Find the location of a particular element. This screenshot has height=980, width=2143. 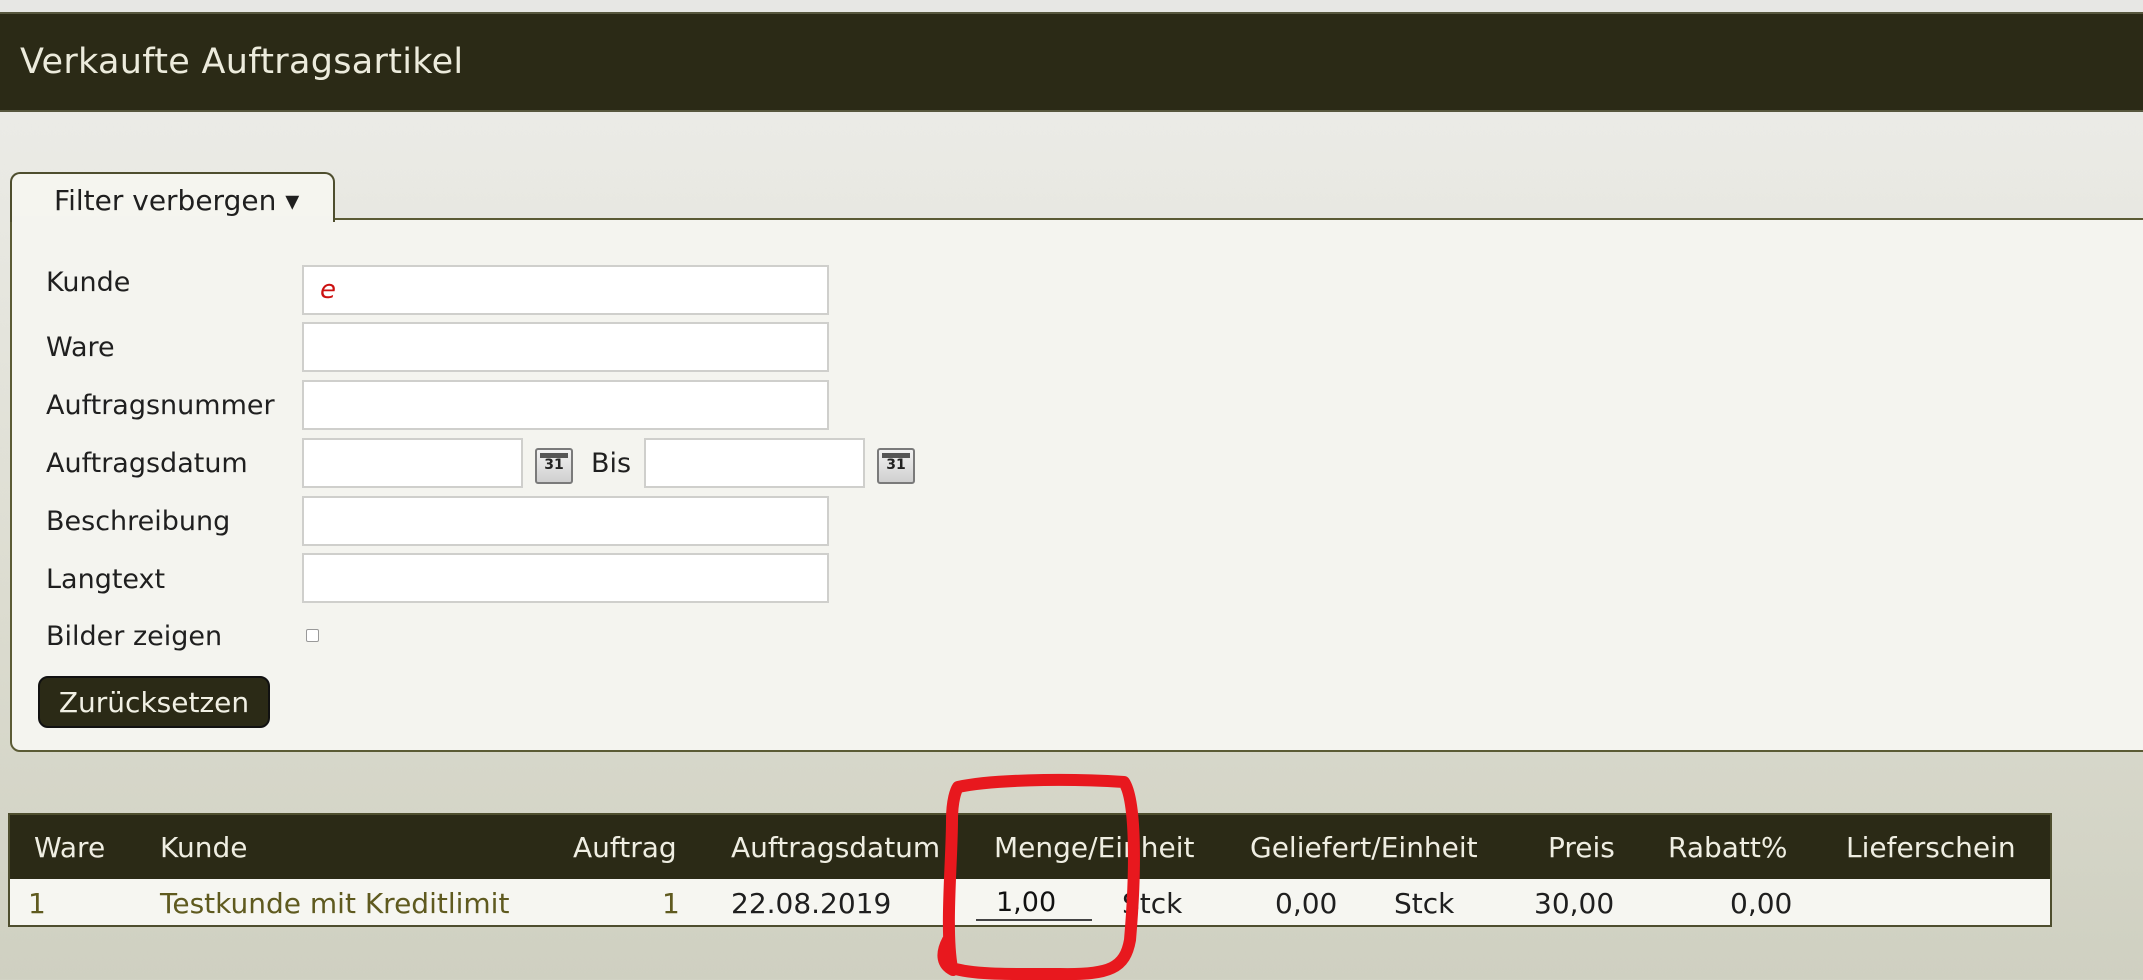

langtext-input is located at coordinates (565, 578).